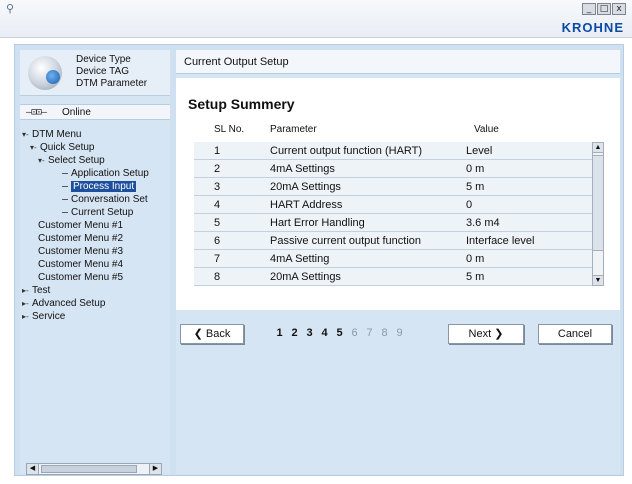 The image size is (632, 484). Describe the element at coordinates (300, 259) in the screenshot. I see `cell-parameter: 4mA Setting` at that location.